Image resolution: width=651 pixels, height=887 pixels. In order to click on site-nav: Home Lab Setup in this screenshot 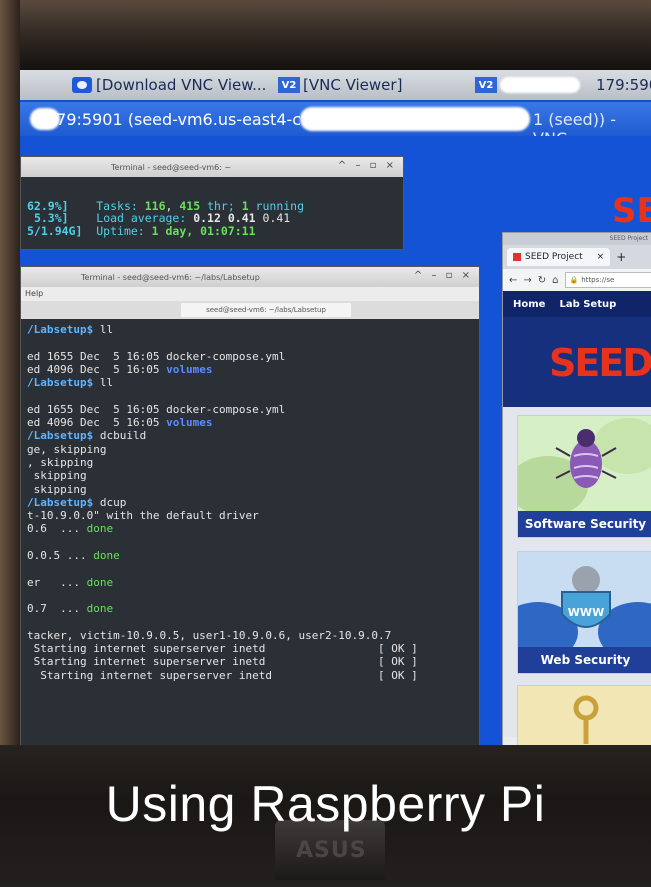, I will do `click(577, 304)`.